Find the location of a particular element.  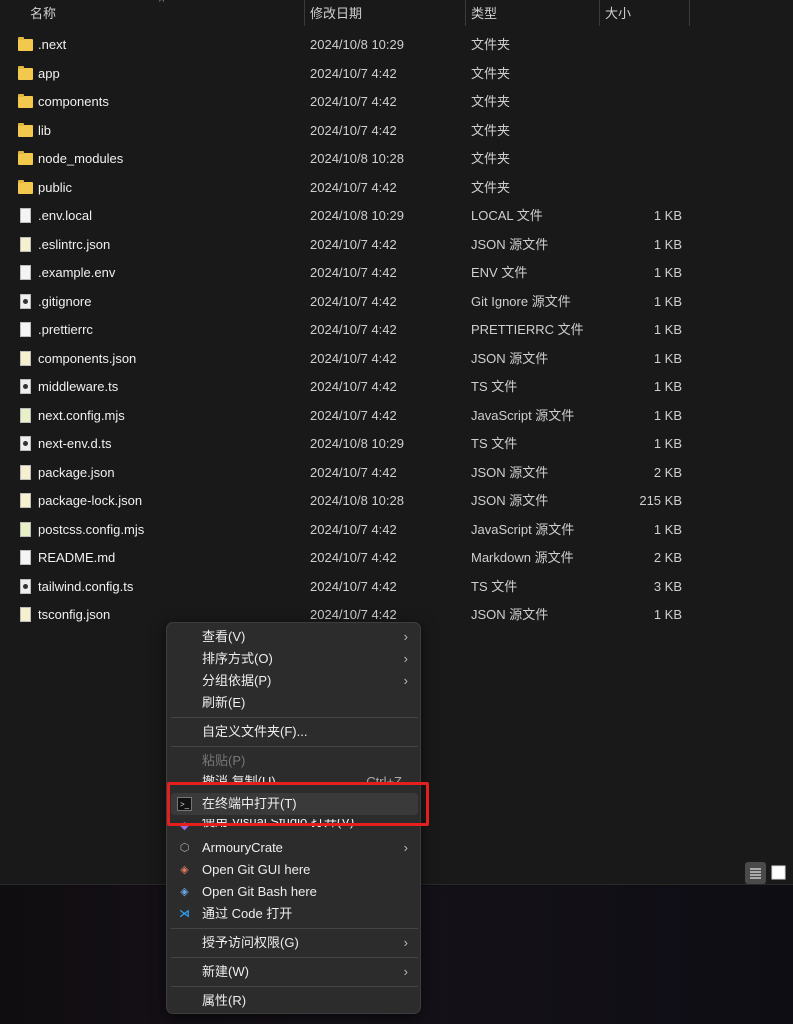

file-row: next-env.d.ts 2024/10/8 10:29 TS 文件 1 KB is located at coordinates (396, 444).